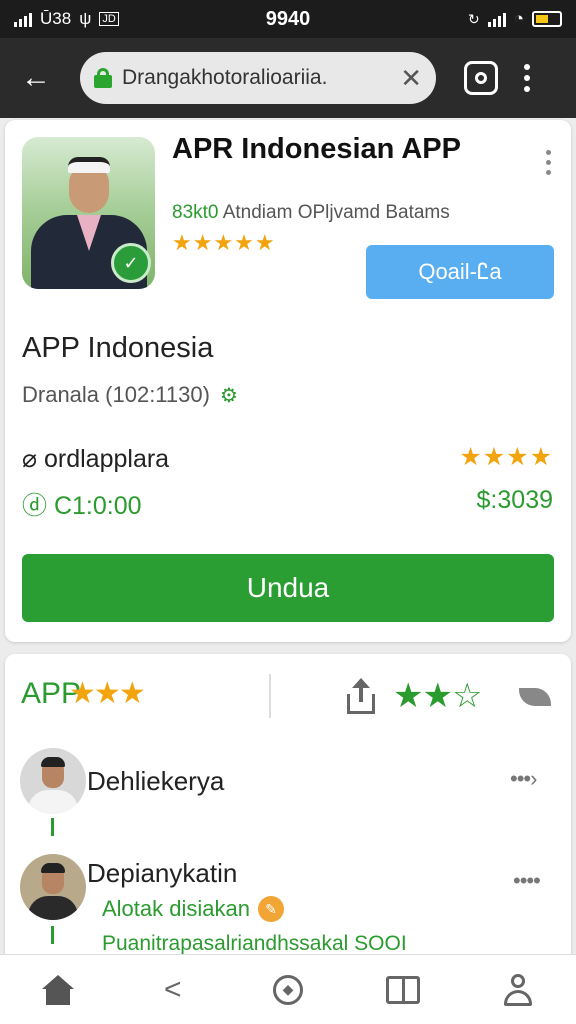  What do you see at coordinates (523, 779) in the screenshot?
I see `review-more-button: •••›` at bounding box center [523, 779].